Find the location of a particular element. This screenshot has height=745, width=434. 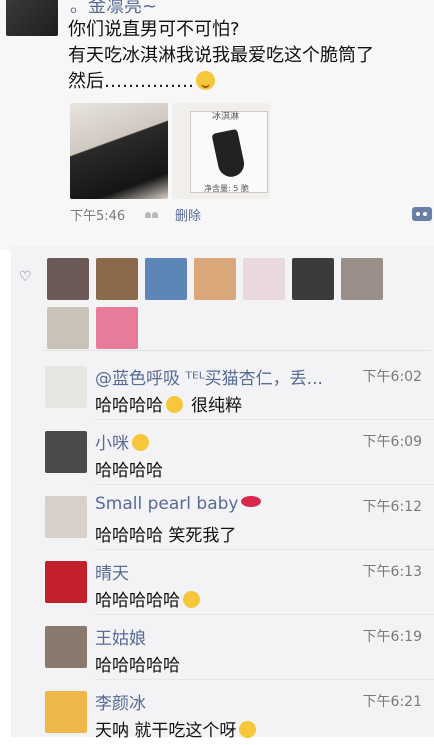

heart-outline-icon: ♡ is located at coordinates (25, 277).